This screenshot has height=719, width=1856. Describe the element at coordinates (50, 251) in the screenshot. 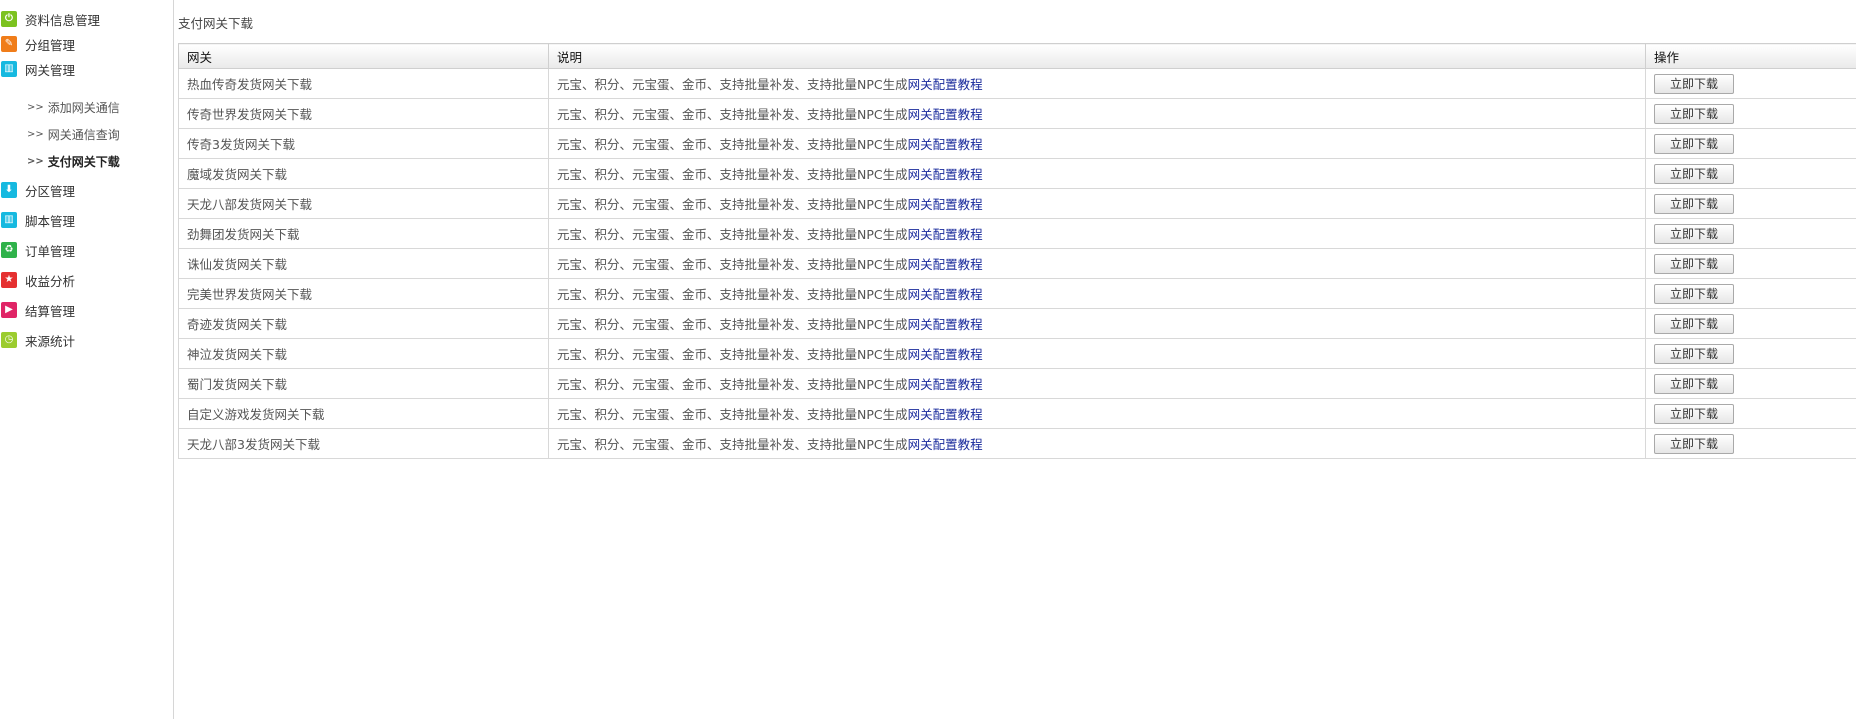

I see `sidebar-item-label: 订单管理` at that location.